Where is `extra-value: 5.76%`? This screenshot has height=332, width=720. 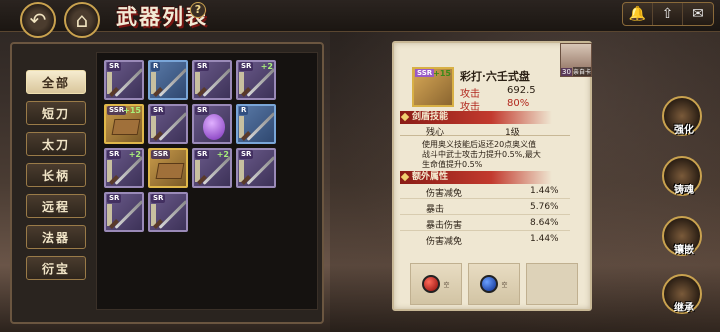
extra-value: 5.76% is located at coordinates (544, 207).